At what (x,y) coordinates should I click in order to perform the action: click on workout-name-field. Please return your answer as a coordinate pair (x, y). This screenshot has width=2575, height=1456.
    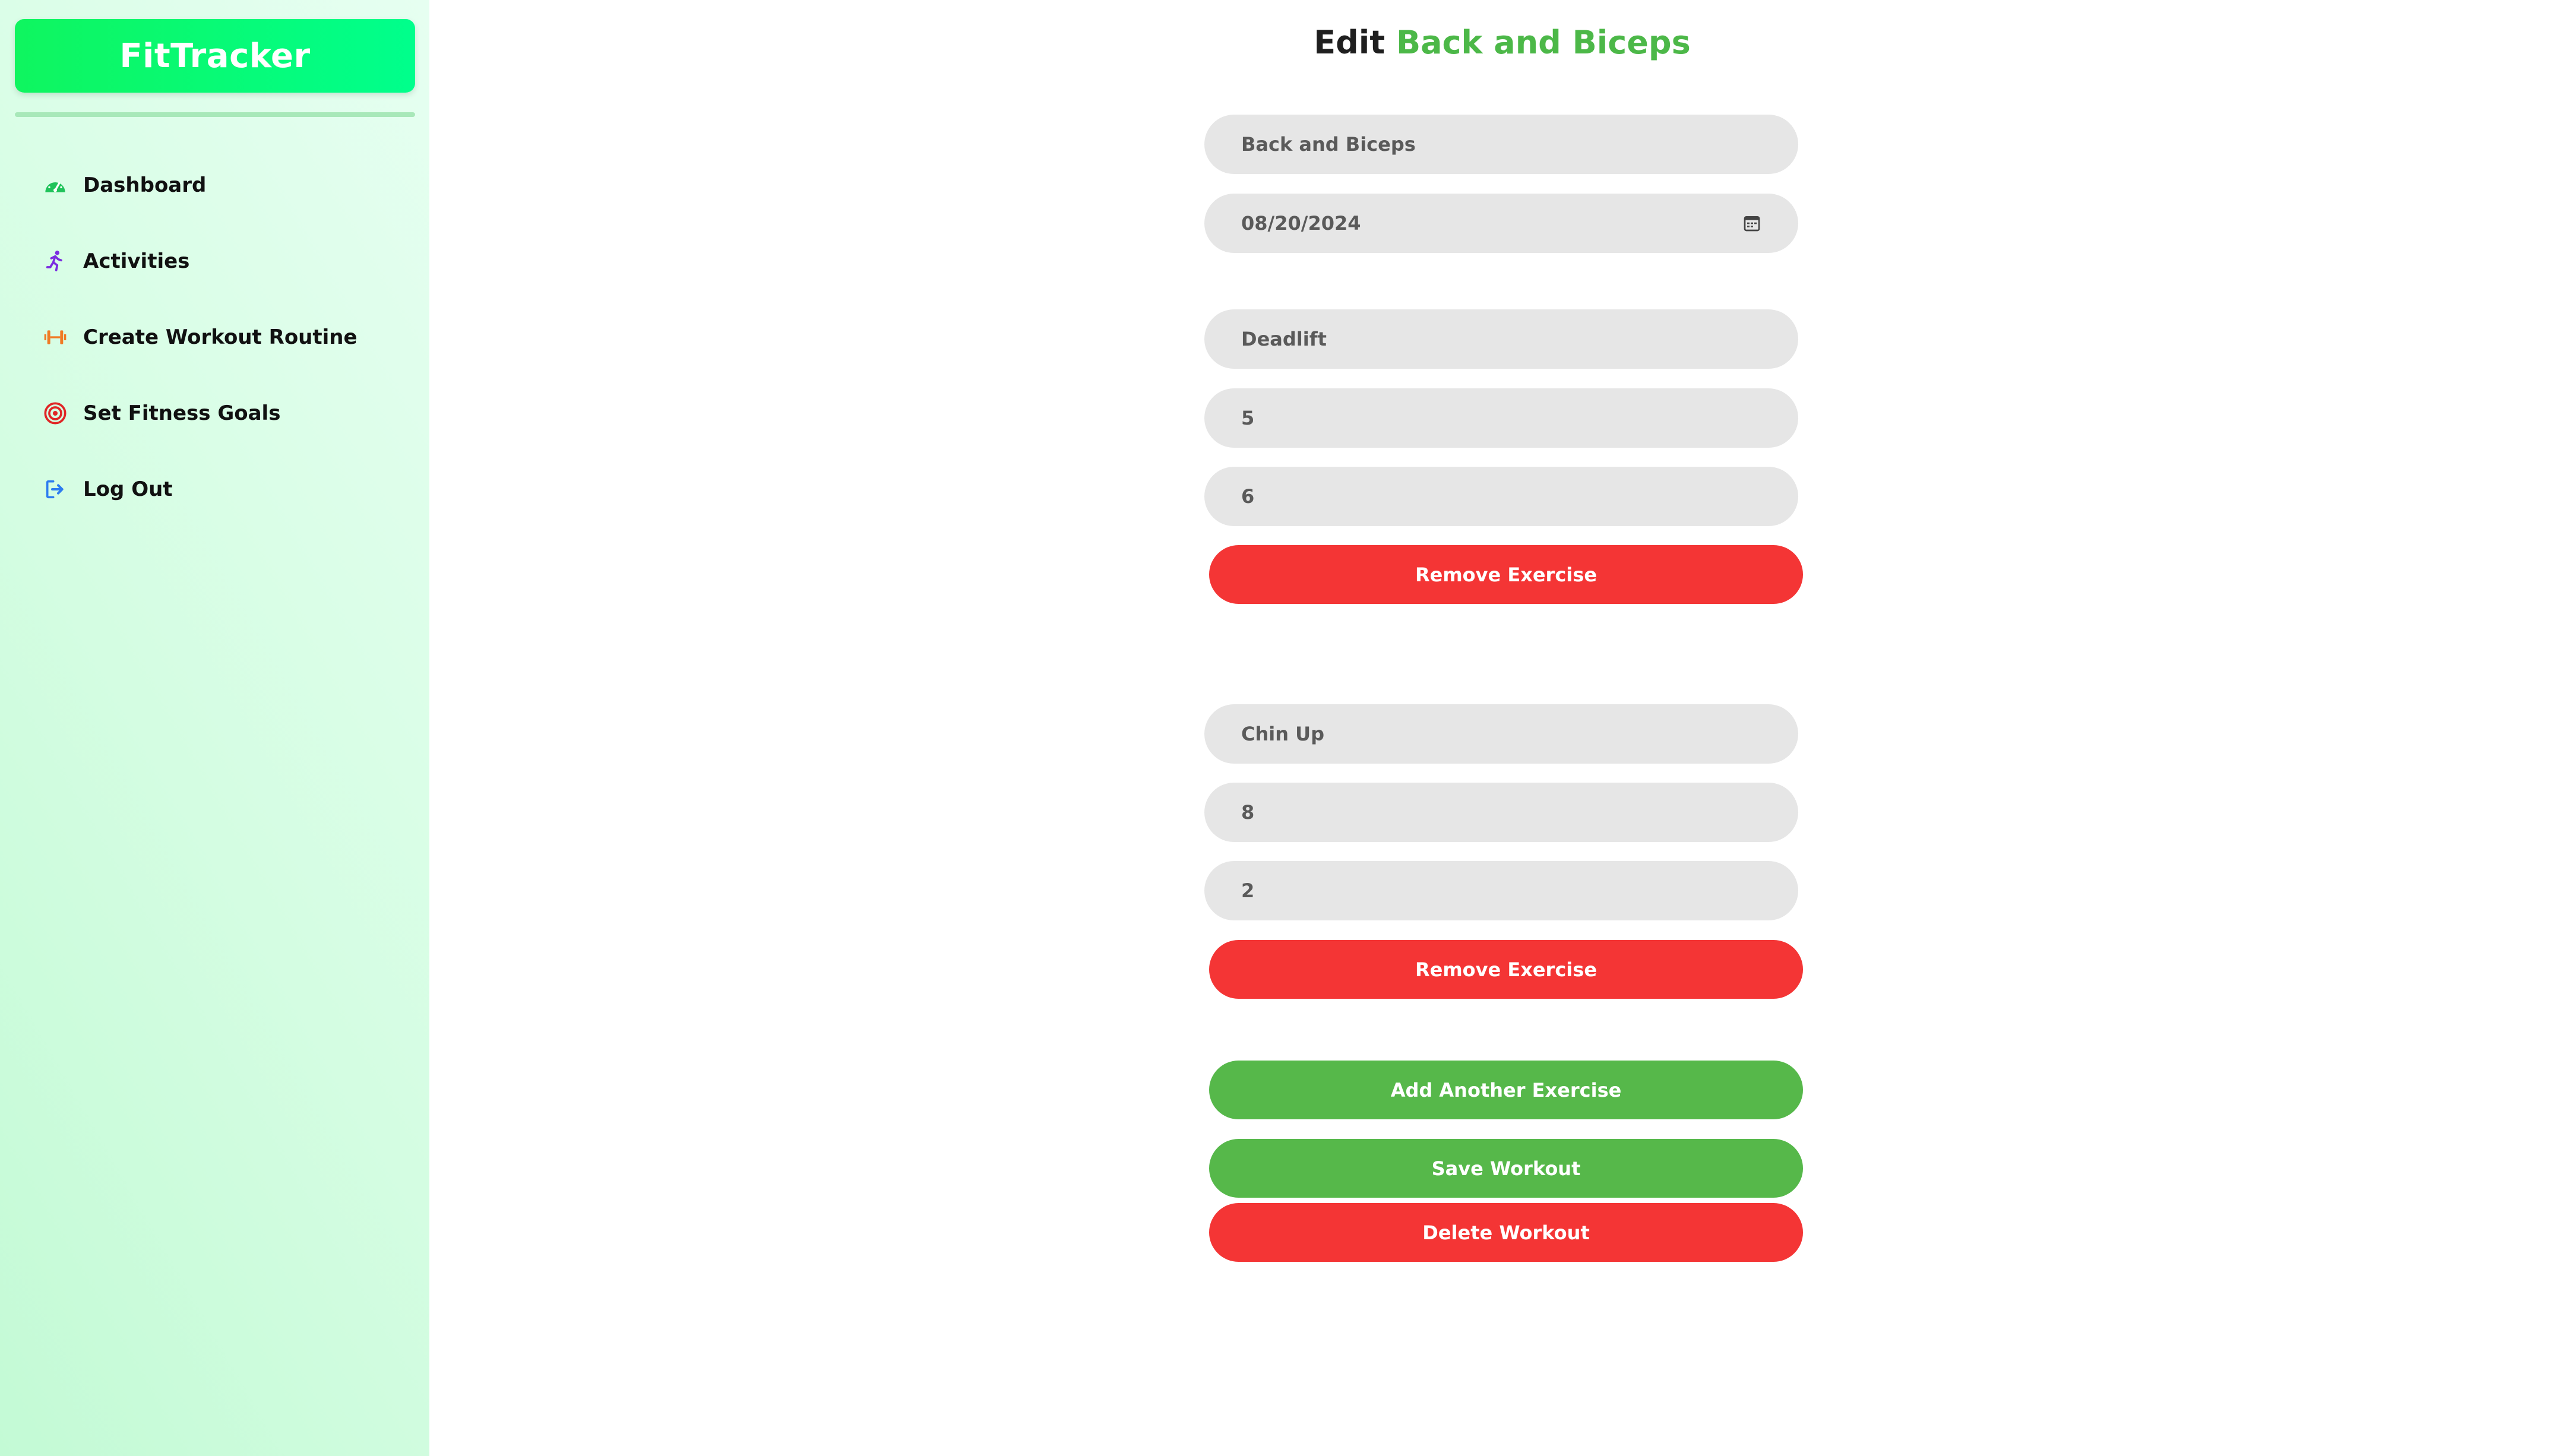
    Looking at the image, I should click on (1501, 144).